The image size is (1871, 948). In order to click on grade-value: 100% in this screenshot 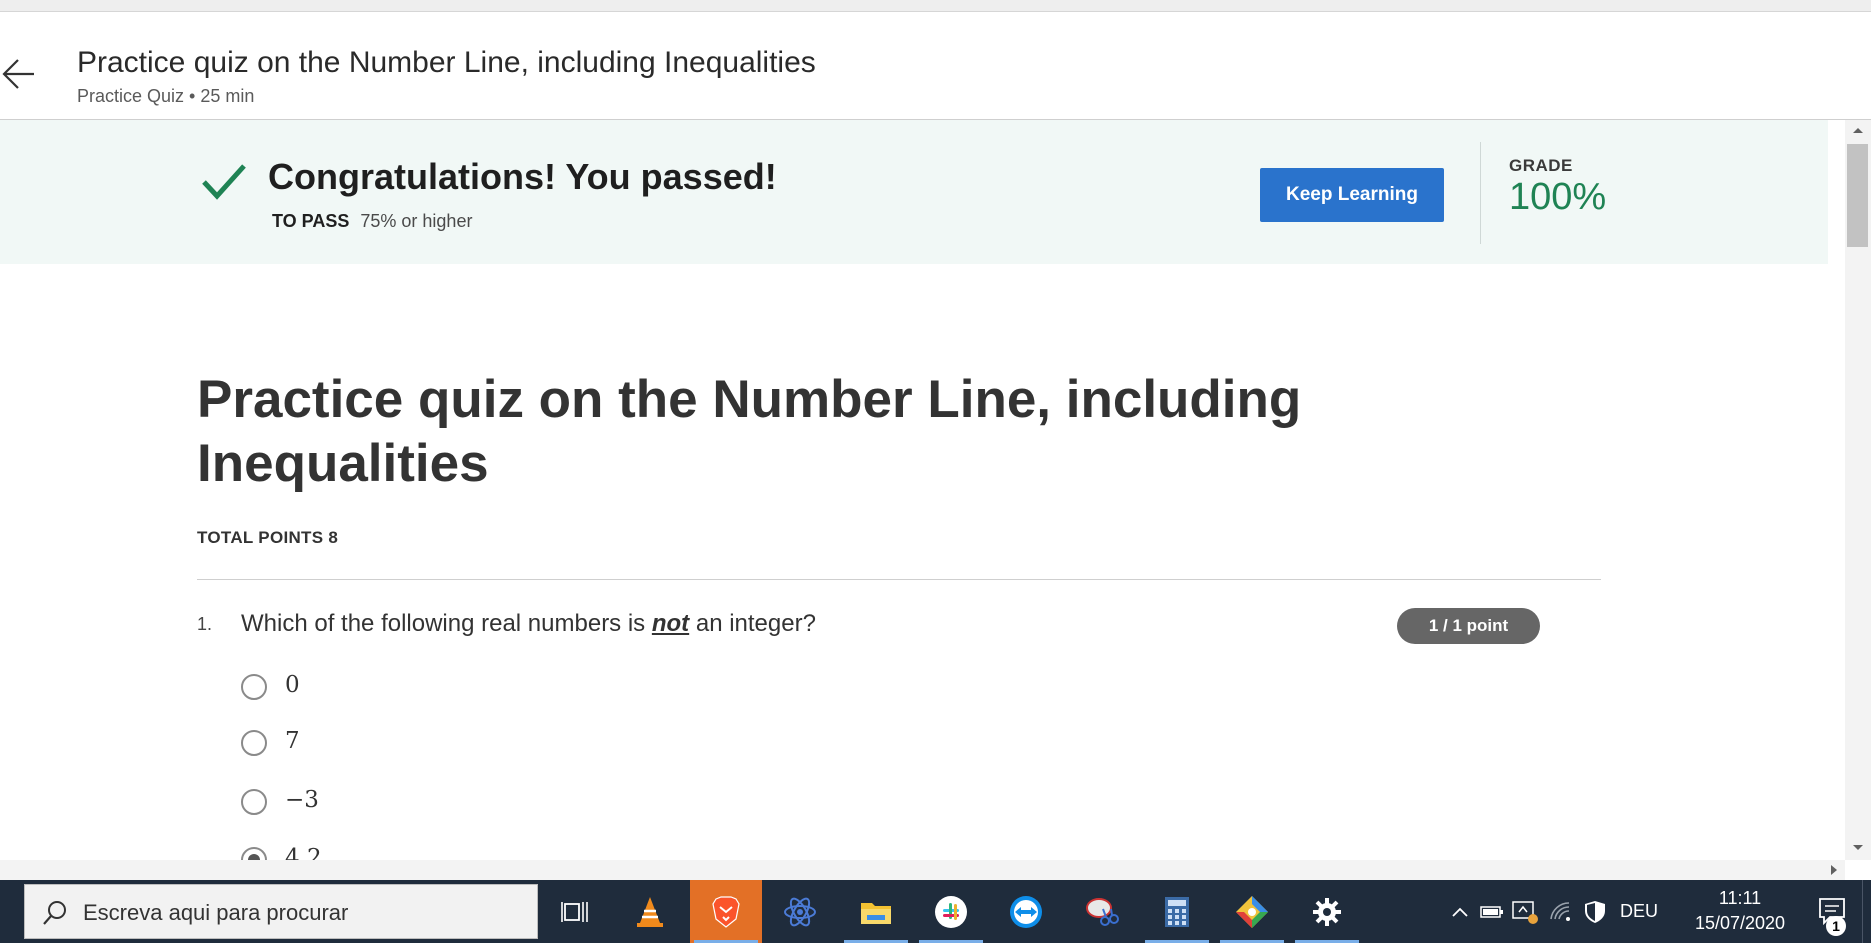, I will do `click(1558, 197)`.